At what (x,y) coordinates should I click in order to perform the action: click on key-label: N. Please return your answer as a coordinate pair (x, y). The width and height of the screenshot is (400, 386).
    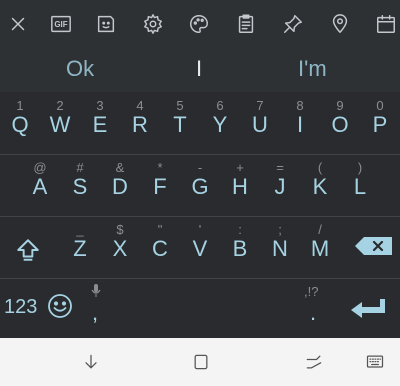
    Looking at the image, I should click on (280, 248).